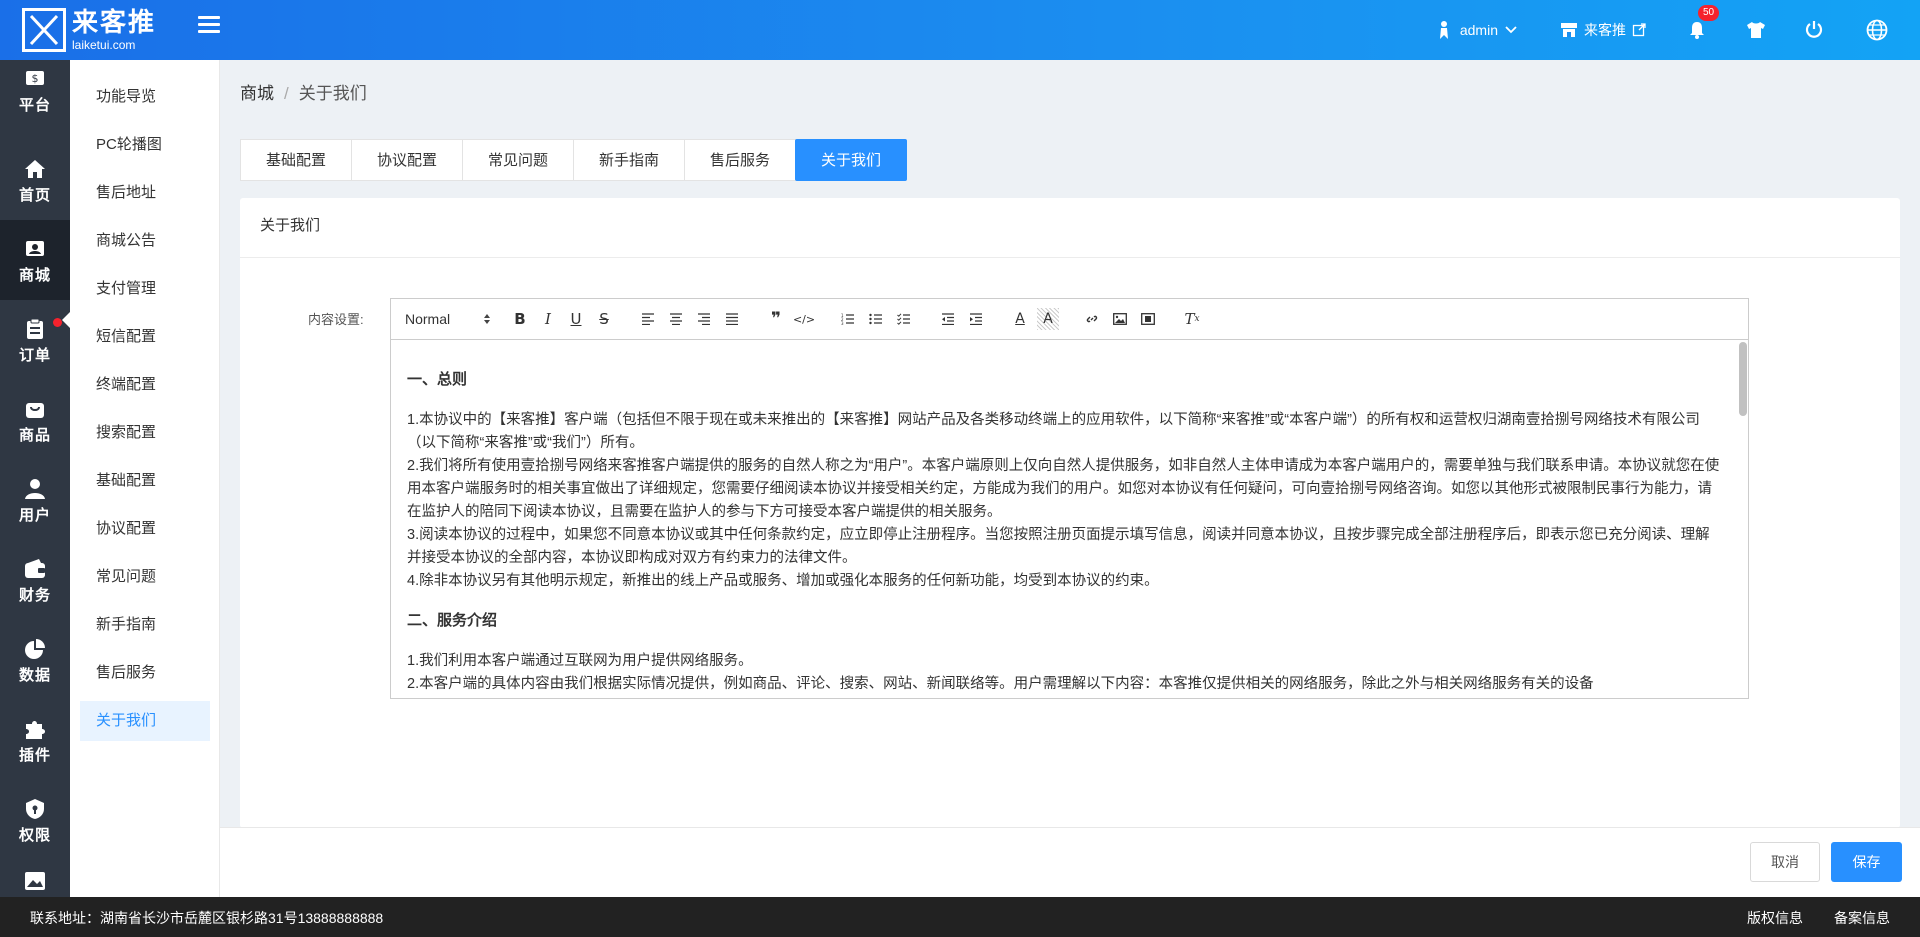 Image resolution: width=1920 pixels, height=937 pixels. What do you see at coordinates (1743, 519) in the screenshot?
I see `editor-scrollbar` at bounding box center [1743, 519].